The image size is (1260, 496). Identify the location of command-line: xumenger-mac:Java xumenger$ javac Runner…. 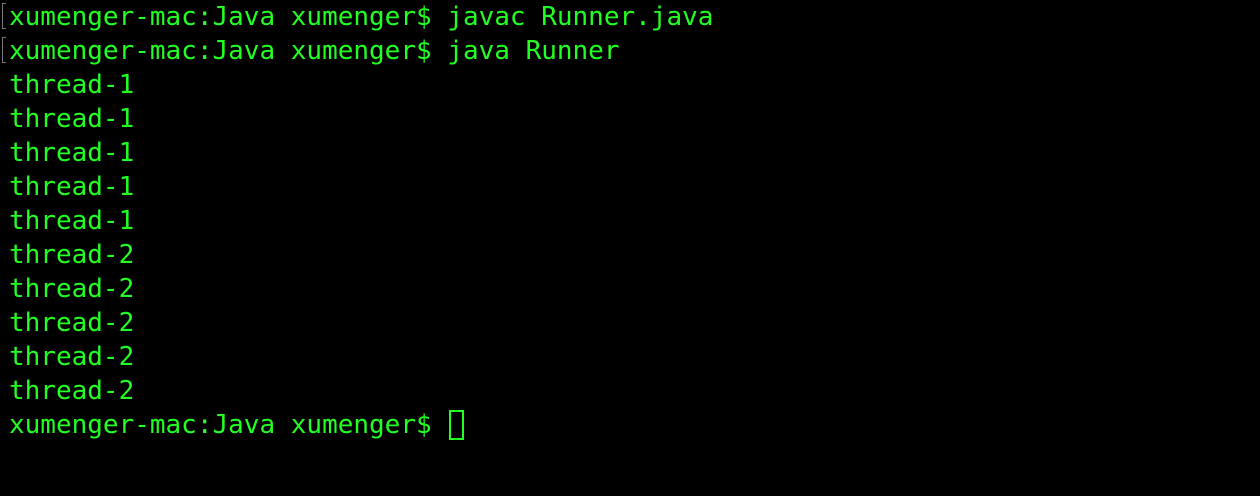
(358, 17).